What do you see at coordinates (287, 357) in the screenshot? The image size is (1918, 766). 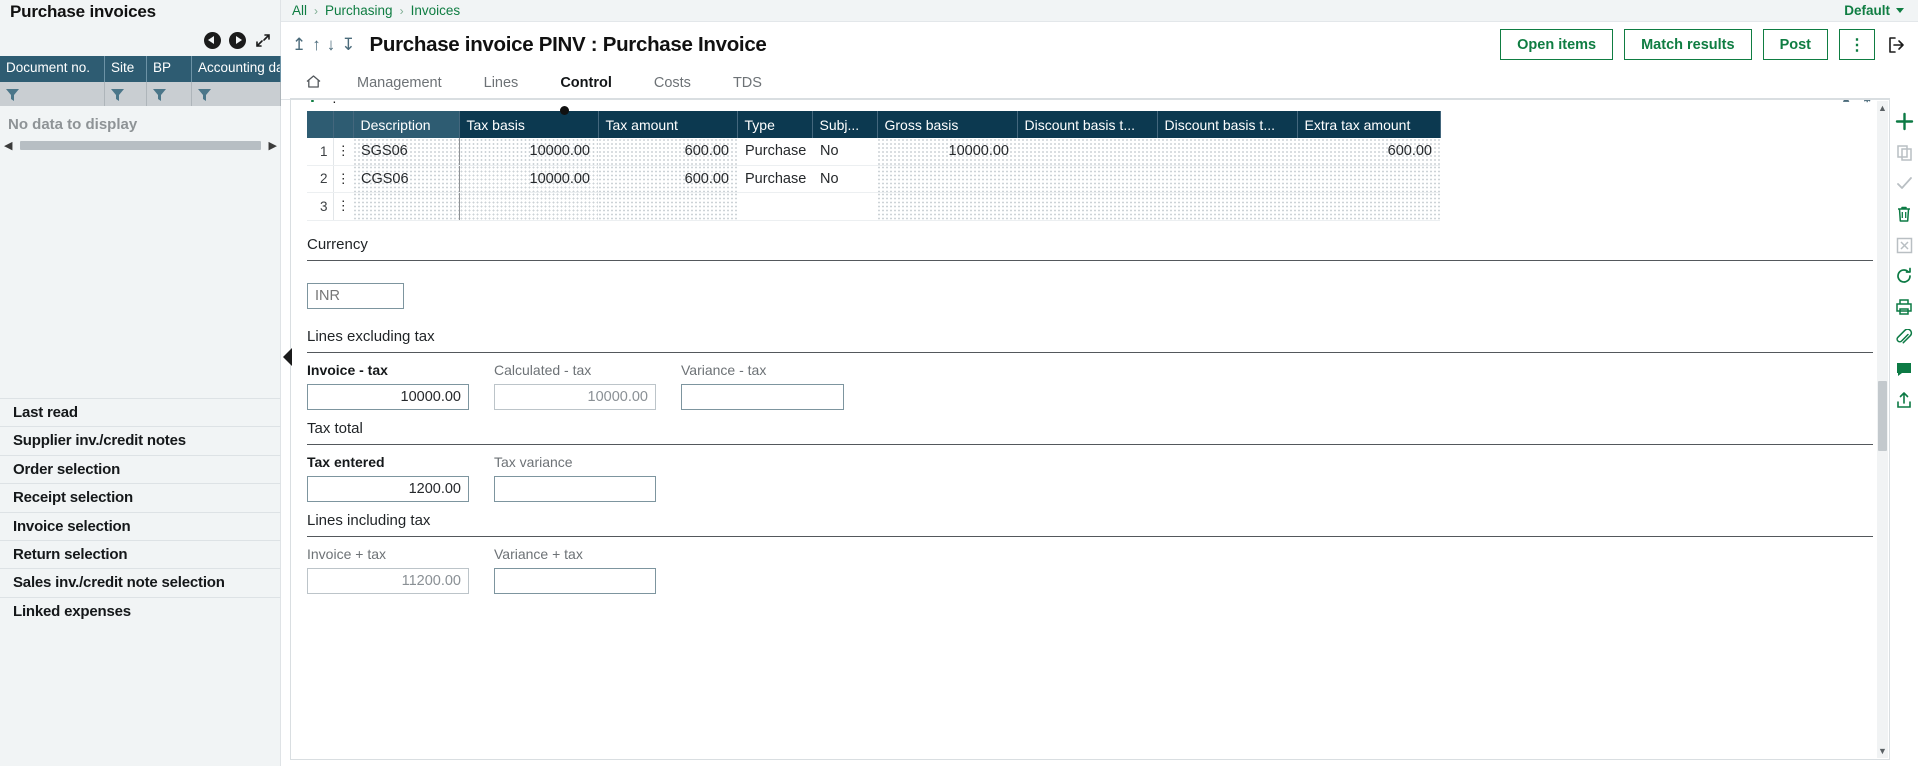 I see `panel-collapse-handle` at bounding box center [287, 357].